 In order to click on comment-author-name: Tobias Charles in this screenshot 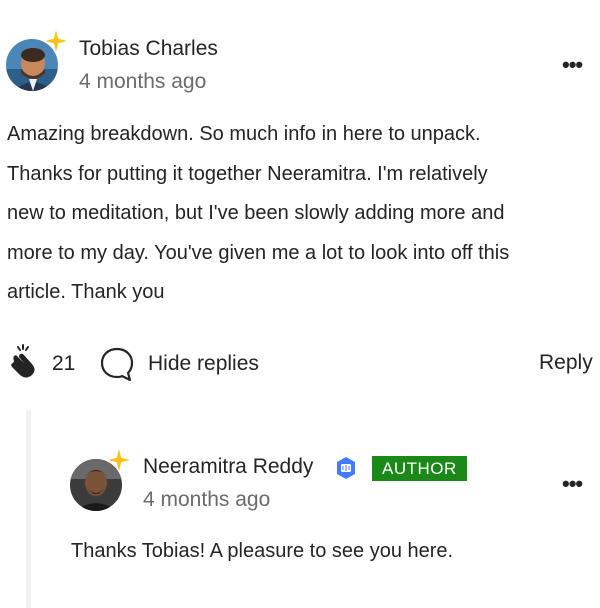, I will do `click(148, 49)`.